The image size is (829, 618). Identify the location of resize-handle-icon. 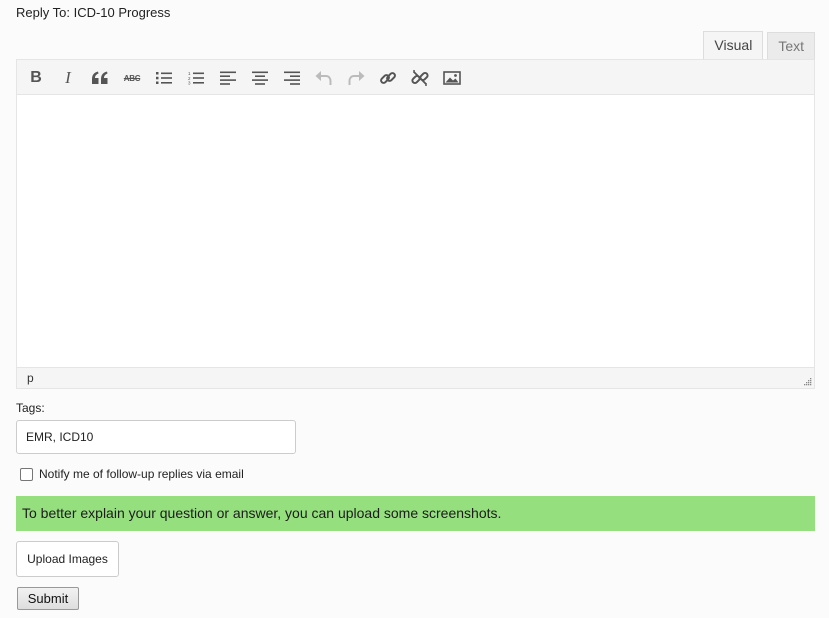
(807, 381).